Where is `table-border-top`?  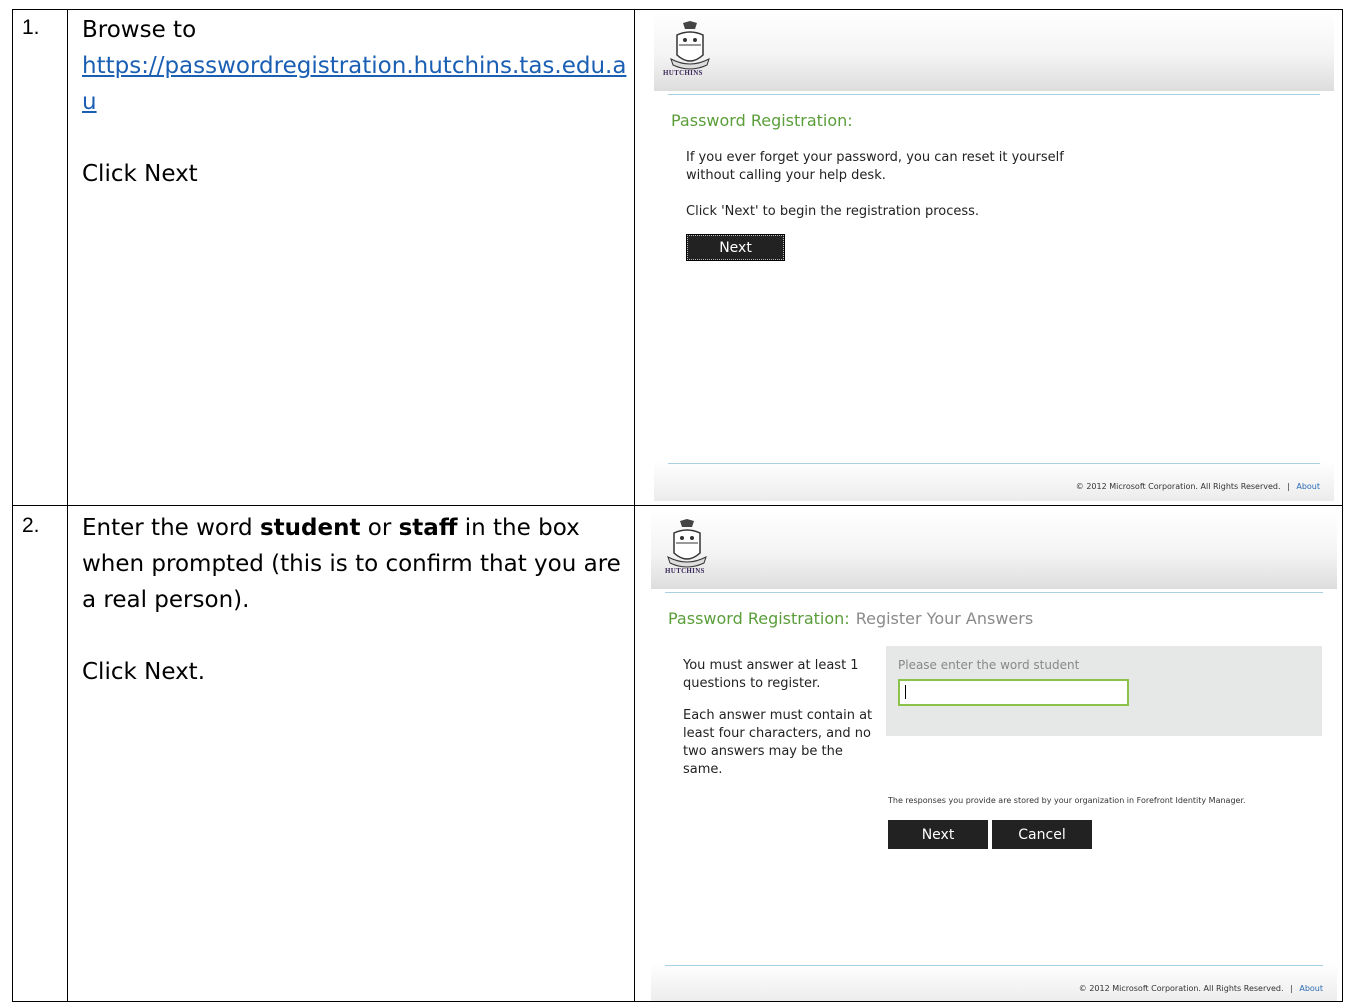
table-border-top is located at coordinates (677, 9).